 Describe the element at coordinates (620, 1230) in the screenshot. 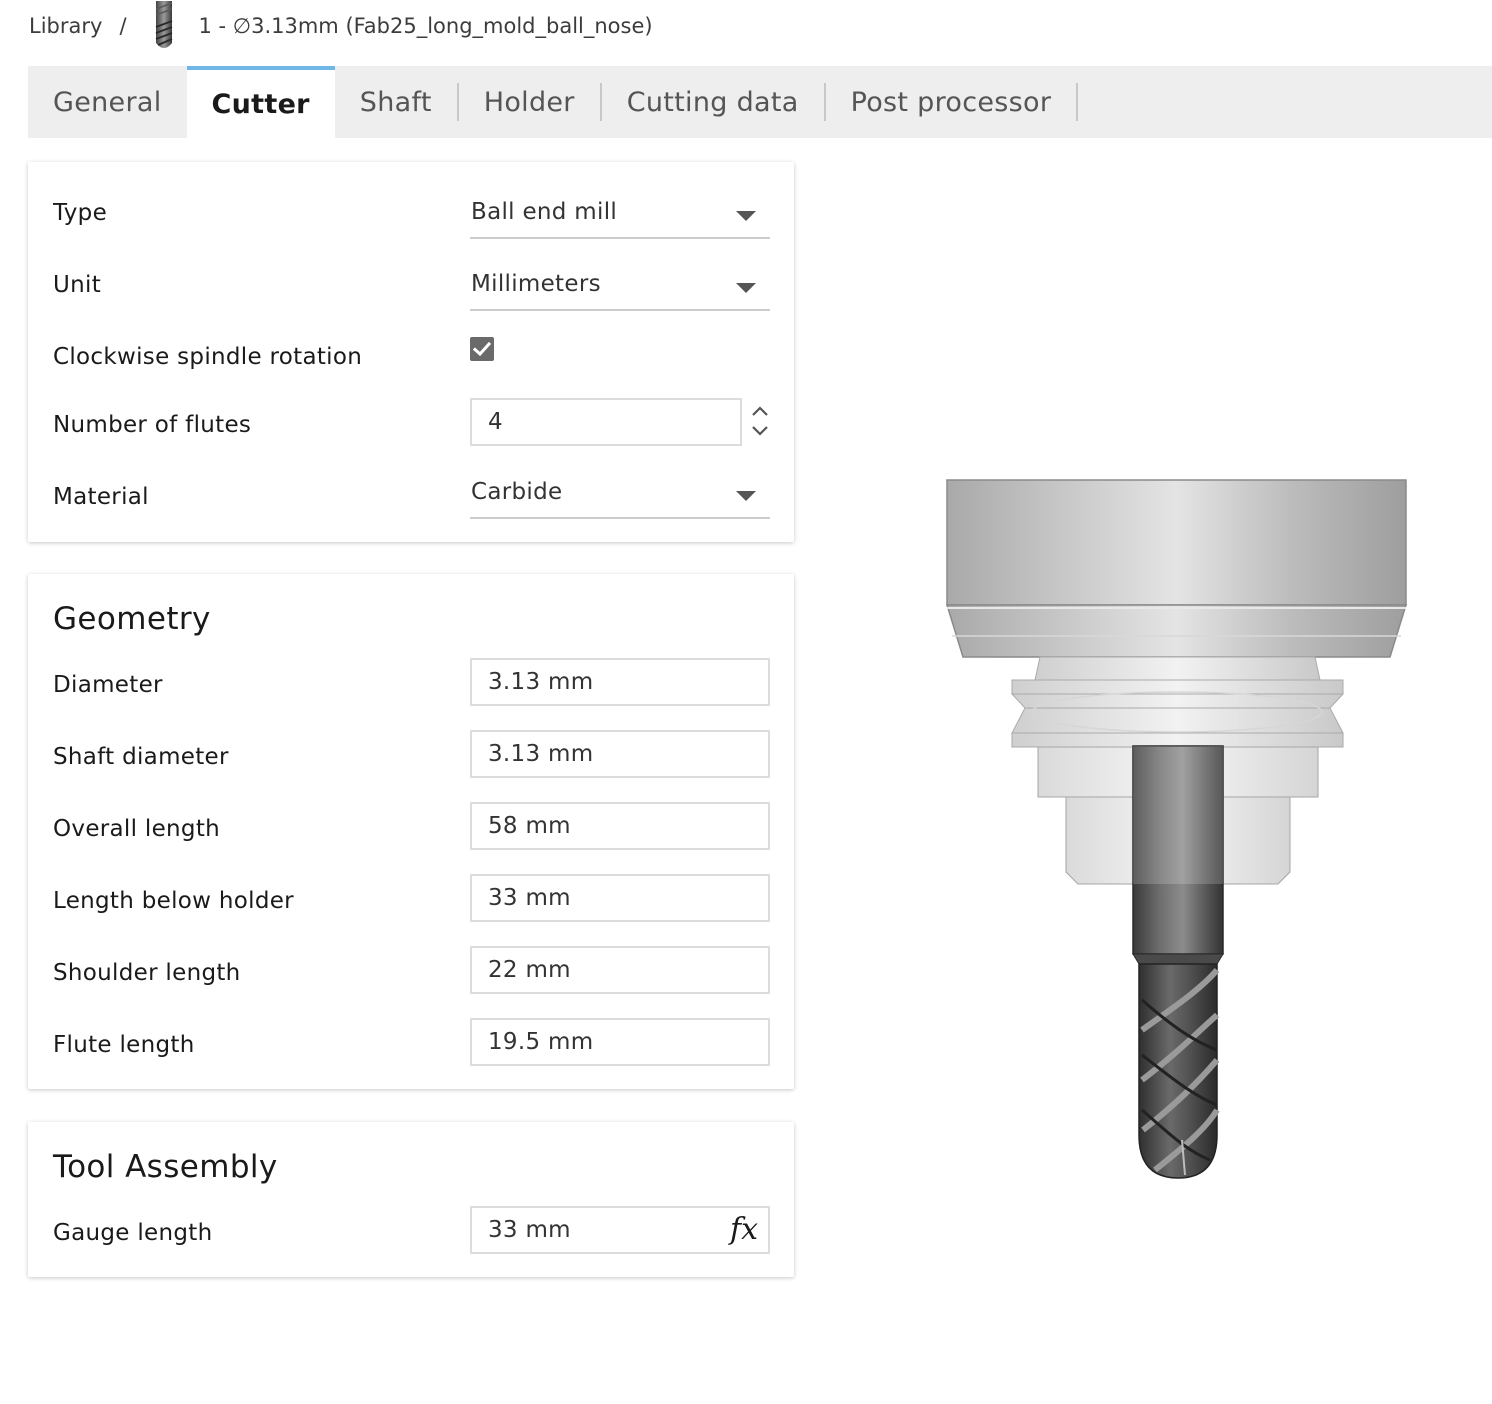

I see `gauge-length-input: 33 mm fx` at that location.